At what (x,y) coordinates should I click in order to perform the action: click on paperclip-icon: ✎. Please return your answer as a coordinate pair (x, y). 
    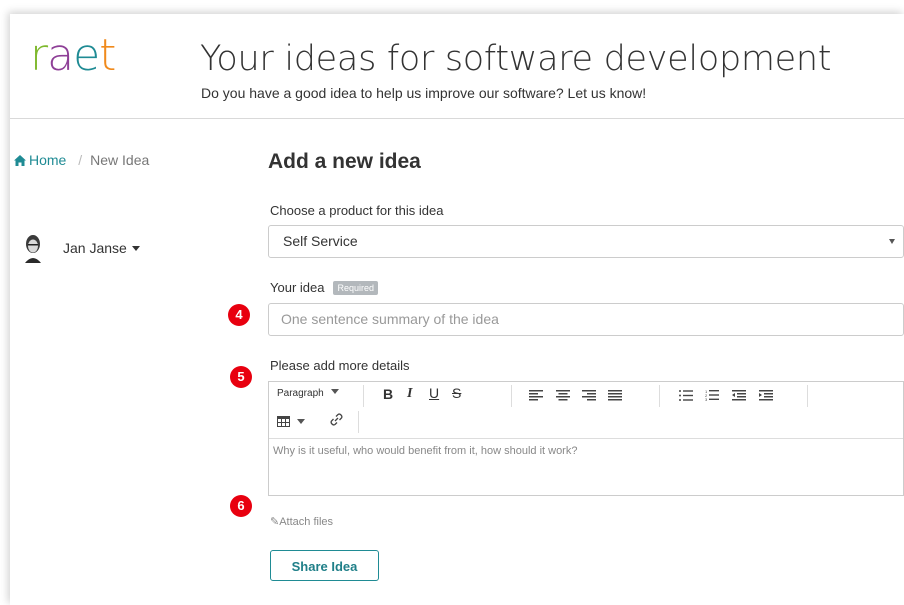
    Looking at the image, I should click on (275, 522).